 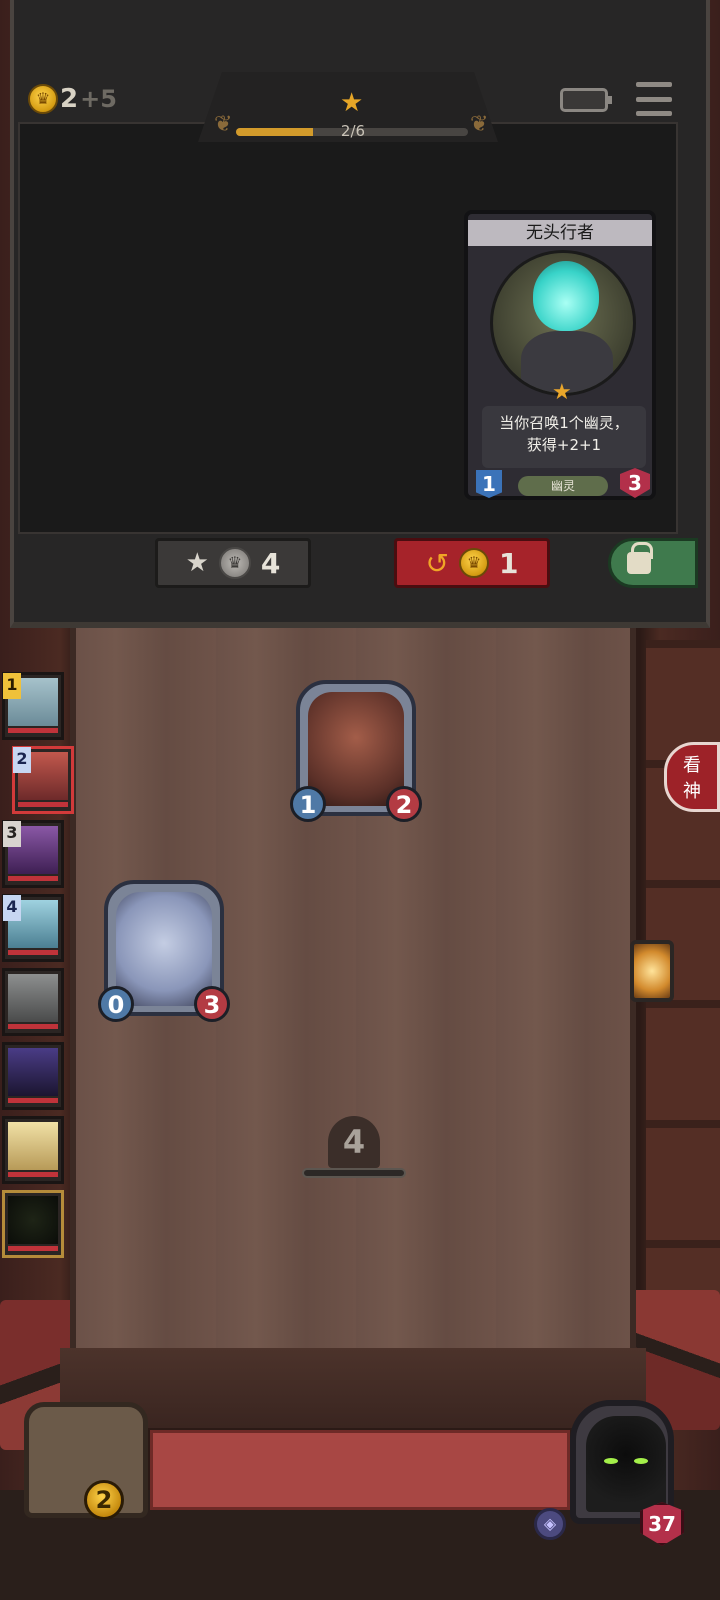 I want to click on ornament-left-icon: ❦, so click(x=223, y=124).